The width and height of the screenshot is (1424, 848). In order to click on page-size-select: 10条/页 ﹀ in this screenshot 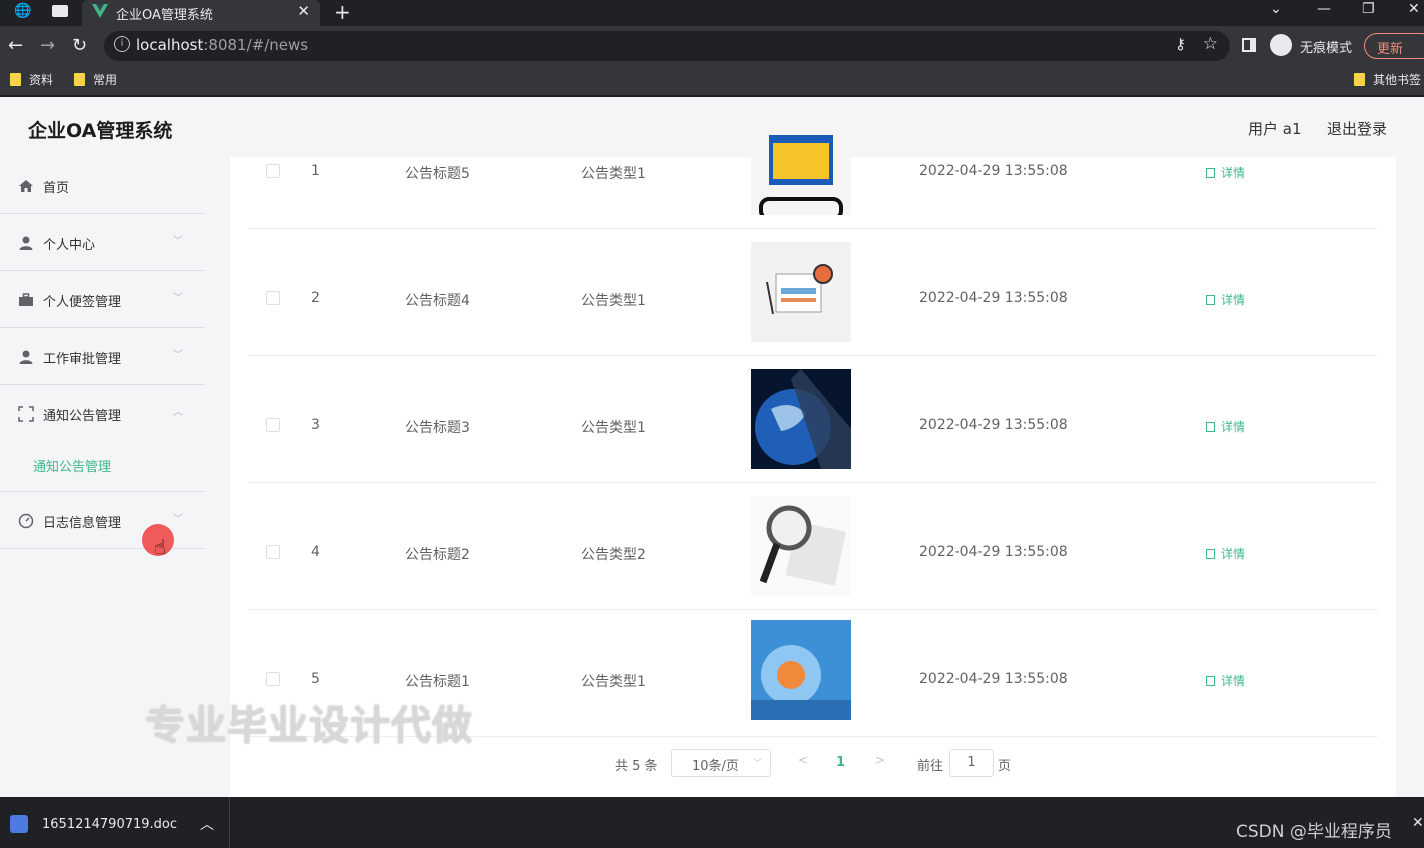, I will do `click(721, 763)`.